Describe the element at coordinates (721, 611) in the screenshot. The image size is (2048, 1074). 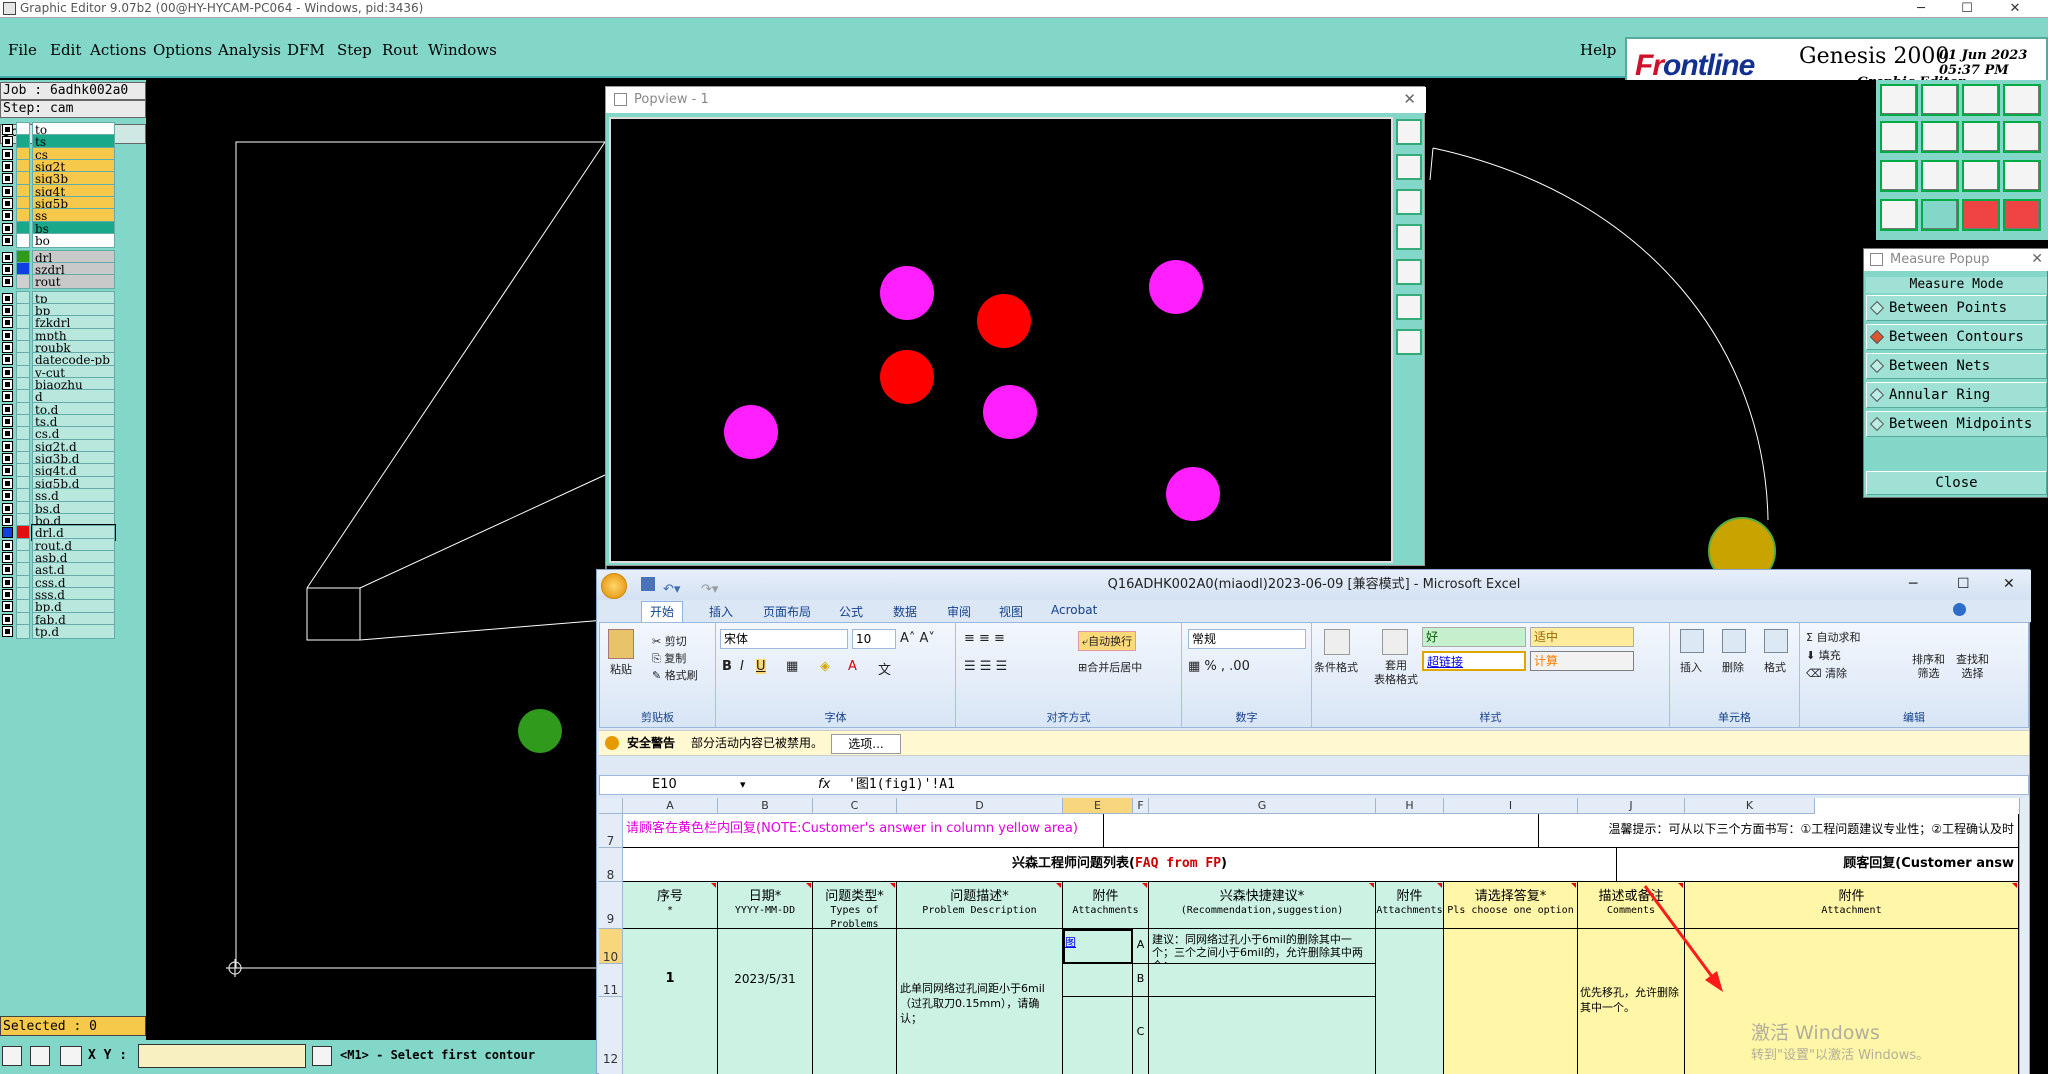
I see `tab-insert: 插入` at that location.